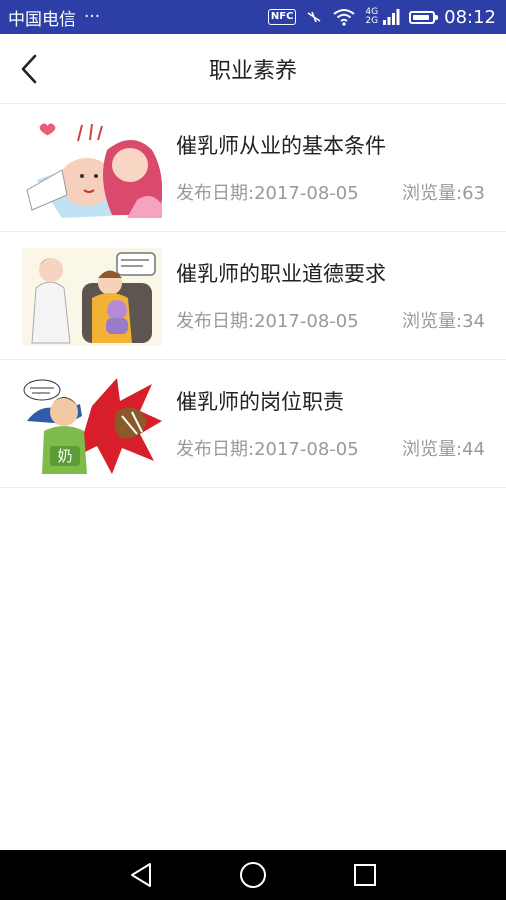 The image size is (506, 900). What do you see at coordinates (253, 424) in the screenshot?
I see `list-item: 奶 催乳师的岗位职责 发布日期:2017-08-05 浏览量:44` at bounding box center [253, 424].